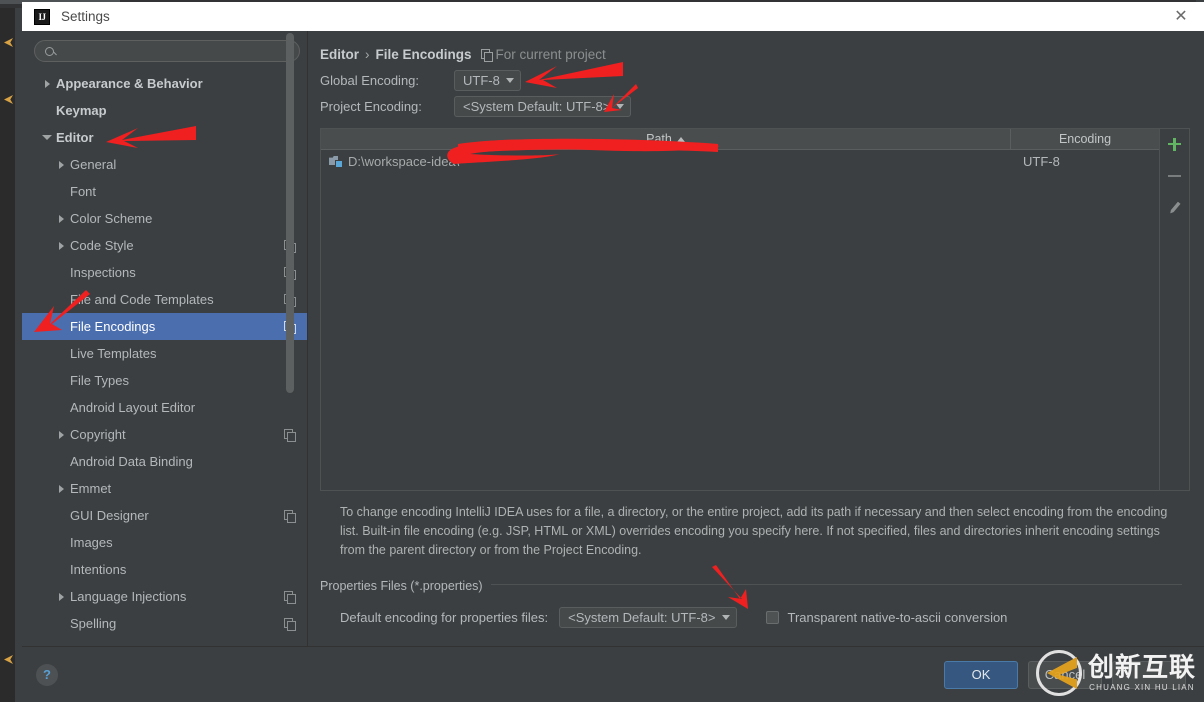 The height and width of the screenshot is (702, 1204). I want to click on properties-encoding-dropdown: <System Default: UTF-8>, so click(648, 617).